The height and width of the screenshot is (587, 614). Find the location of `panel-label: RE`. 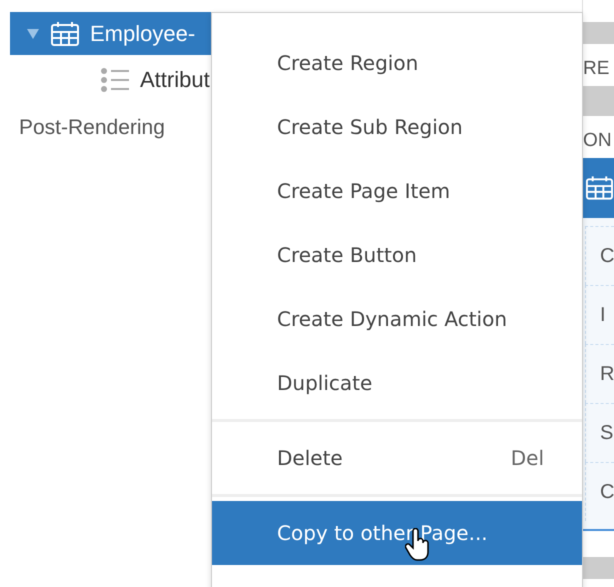

panel-label: RE is located at coordinates (596, 69).